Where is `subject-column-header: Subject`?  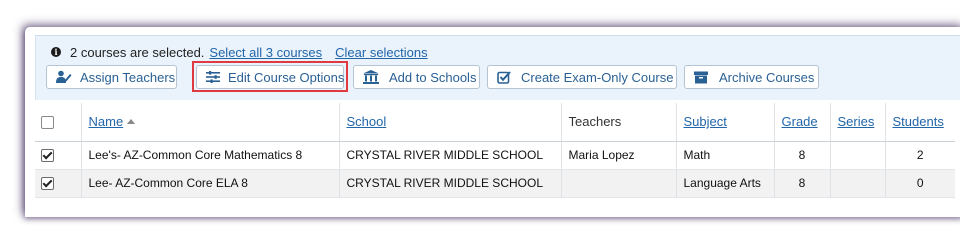
subject-column-header: Subject is located at coordinates (725, 122).